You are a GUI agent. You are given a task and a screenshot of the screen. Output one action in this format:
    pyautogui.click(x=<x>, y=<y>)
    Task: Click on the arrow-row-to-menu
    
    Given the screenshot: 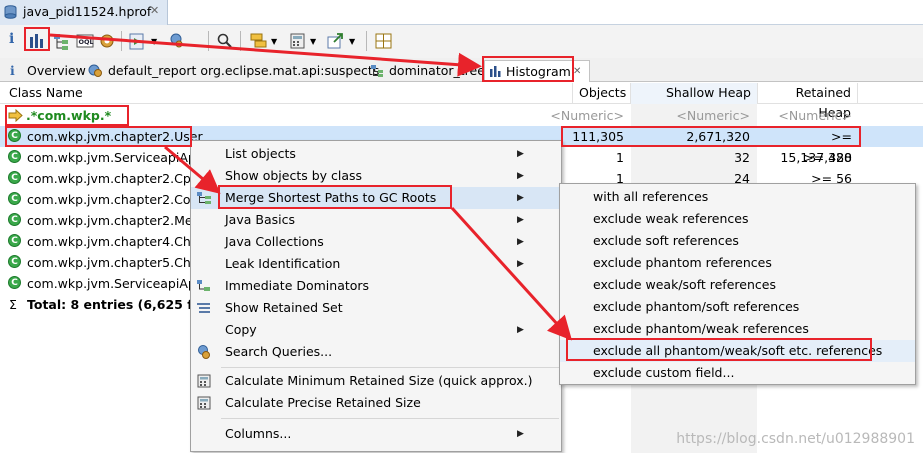 What is the action you would take?
    pyautogui.click(x=192, y=169)
    